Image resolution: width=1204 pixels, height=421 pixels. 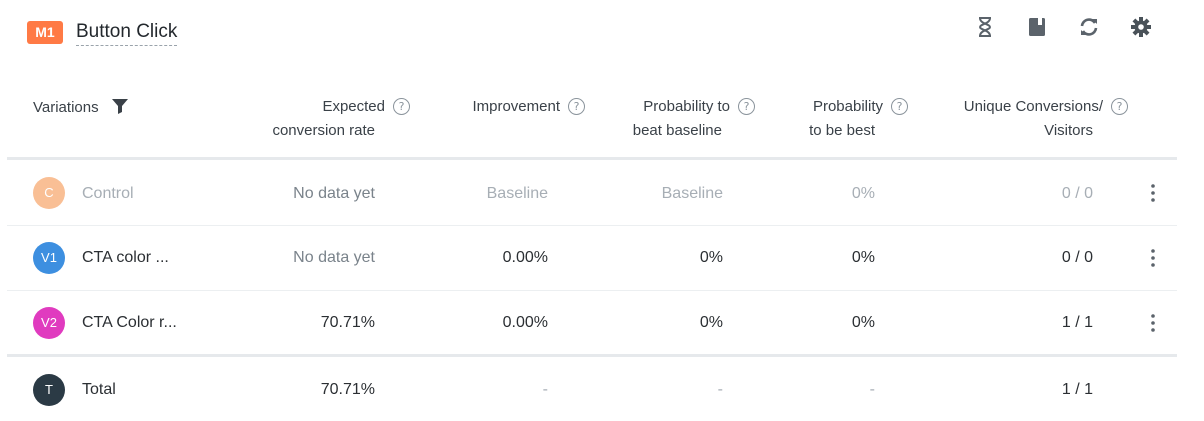 What do you see at coordinates (1037, 27) in the screenshot?
I see `book-icon` at bounding box center [1037, 27].